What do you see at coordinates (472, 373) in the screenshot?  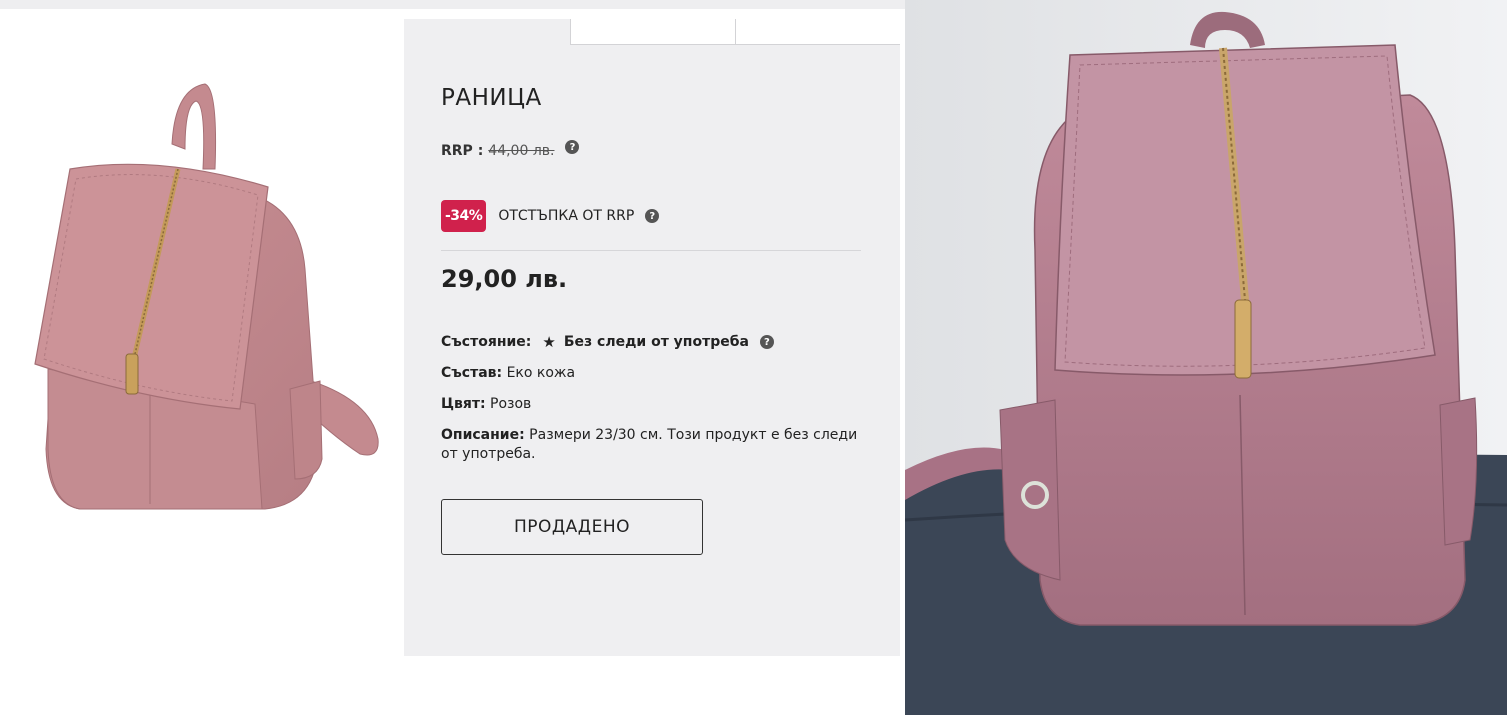 I see `composition-label: Състав:` at bounding box center [472, 373].